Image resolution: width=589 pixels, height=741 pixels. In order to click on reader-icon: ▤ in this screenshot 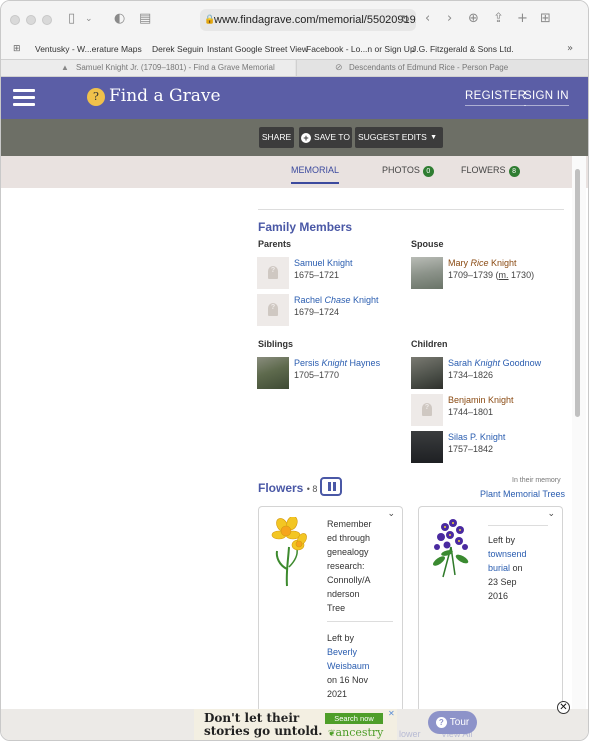, I will do `click(145, 19)`.